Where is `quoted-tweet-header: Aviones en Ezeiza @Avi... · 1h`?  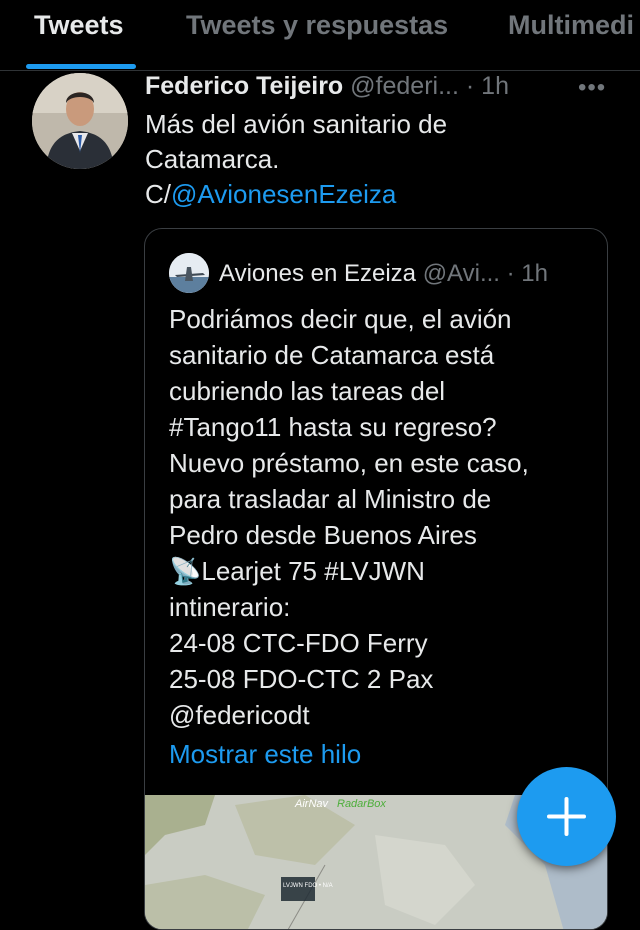 quoted-tweet-header: Aviones en Ezeiza @Avi... · 1h is located at coordinates (383, 274).